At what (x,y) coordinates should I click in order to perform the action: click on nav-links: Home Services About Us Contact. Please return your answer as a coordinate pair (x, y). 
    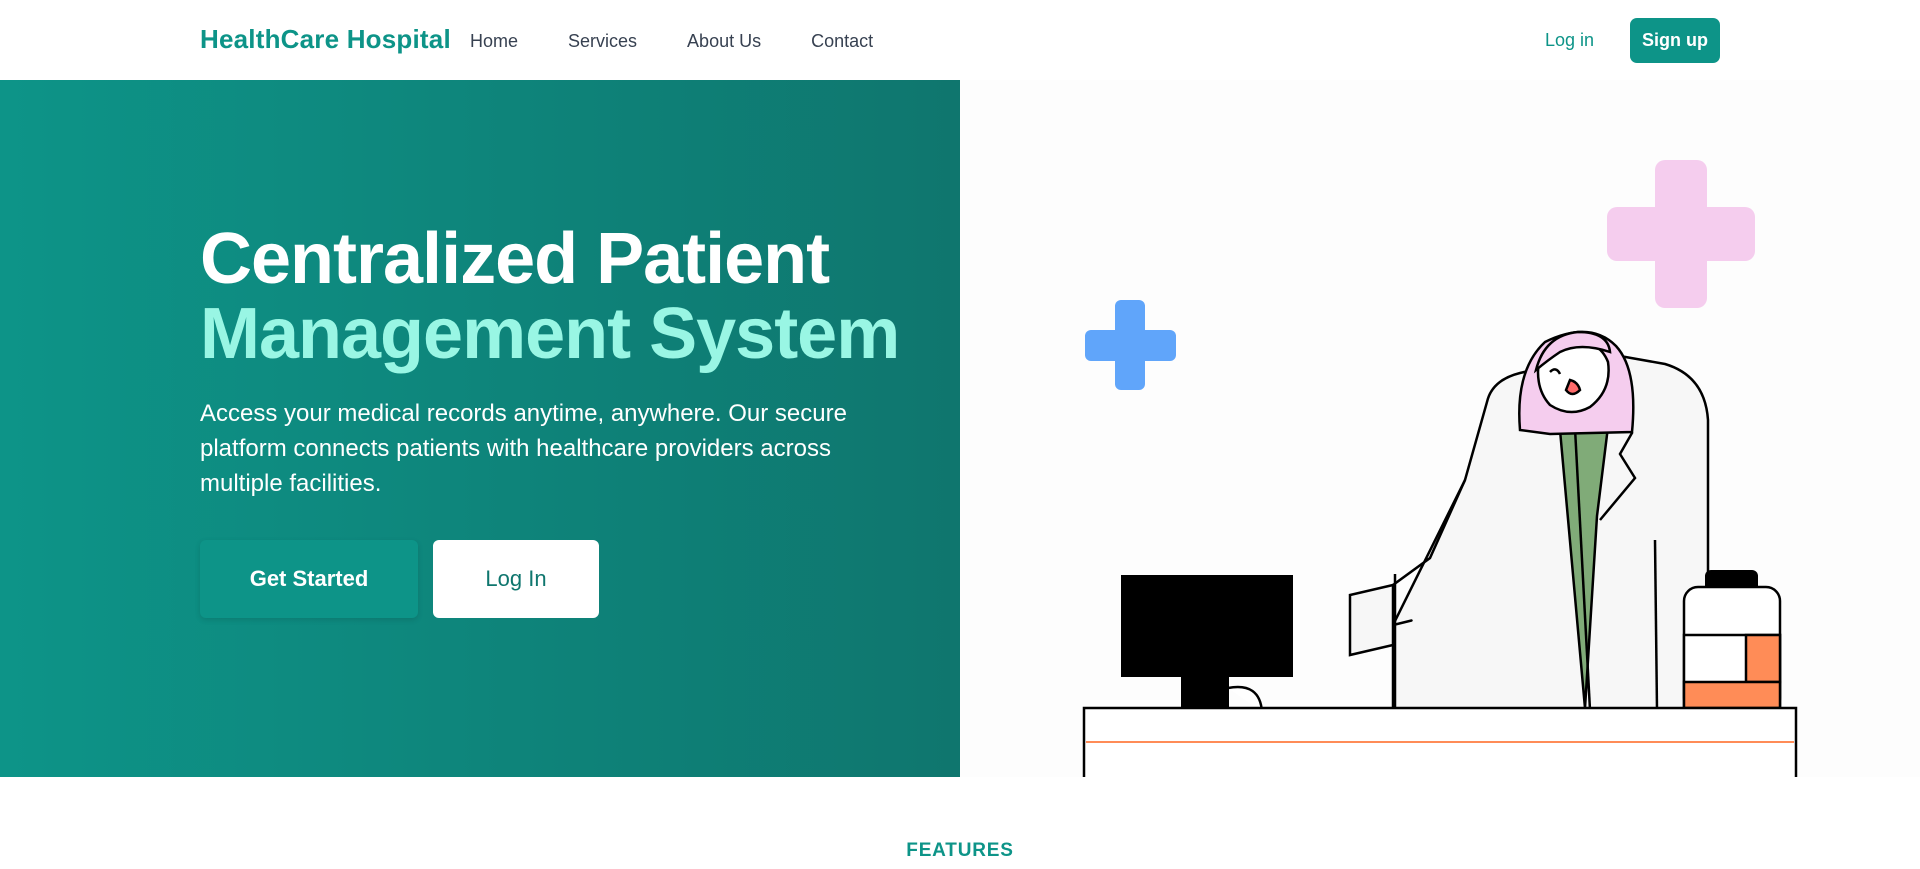
    Looking at the image, I should click on (696, 41).